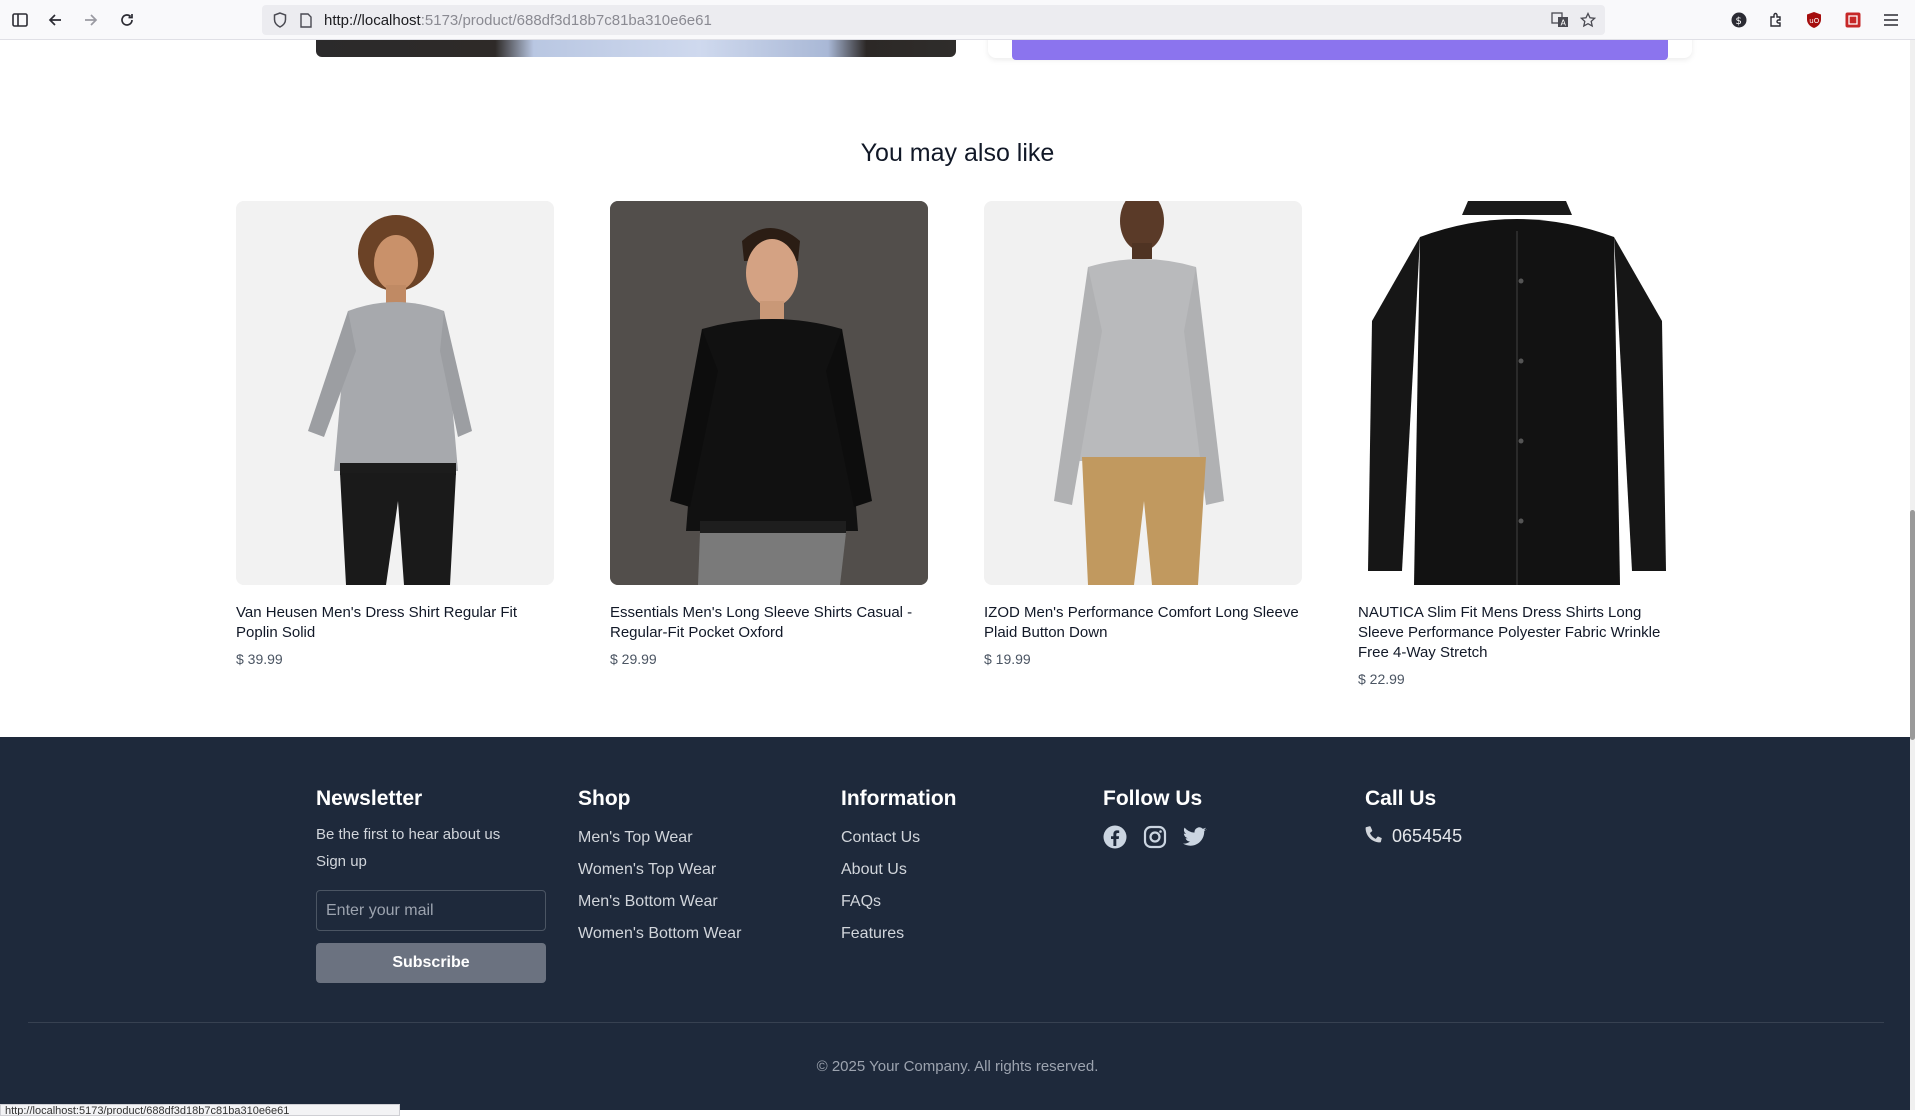  Describe the element at coordinates (1912, 625) in the screenshot. I see `scrollbar-thumb` at that location.